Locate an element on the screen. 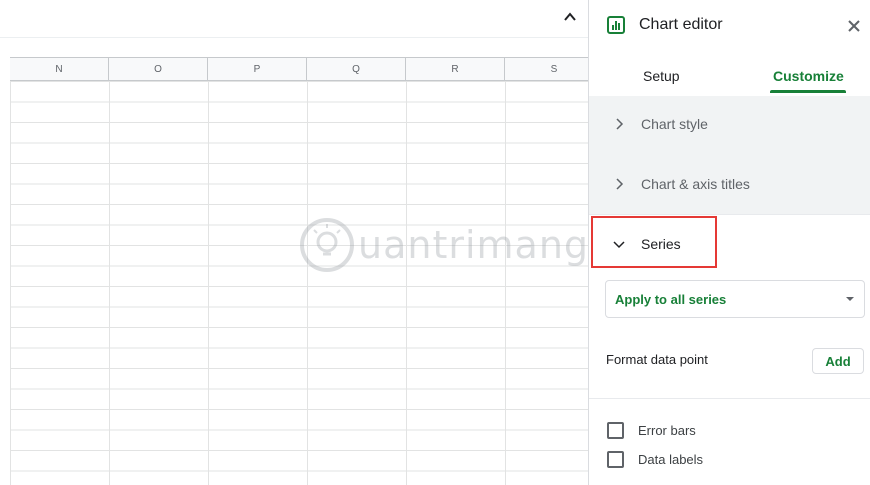 Image resolution: width=870 pixels, height=485 pixels. chart-icon is located at coordinates (616, 25).